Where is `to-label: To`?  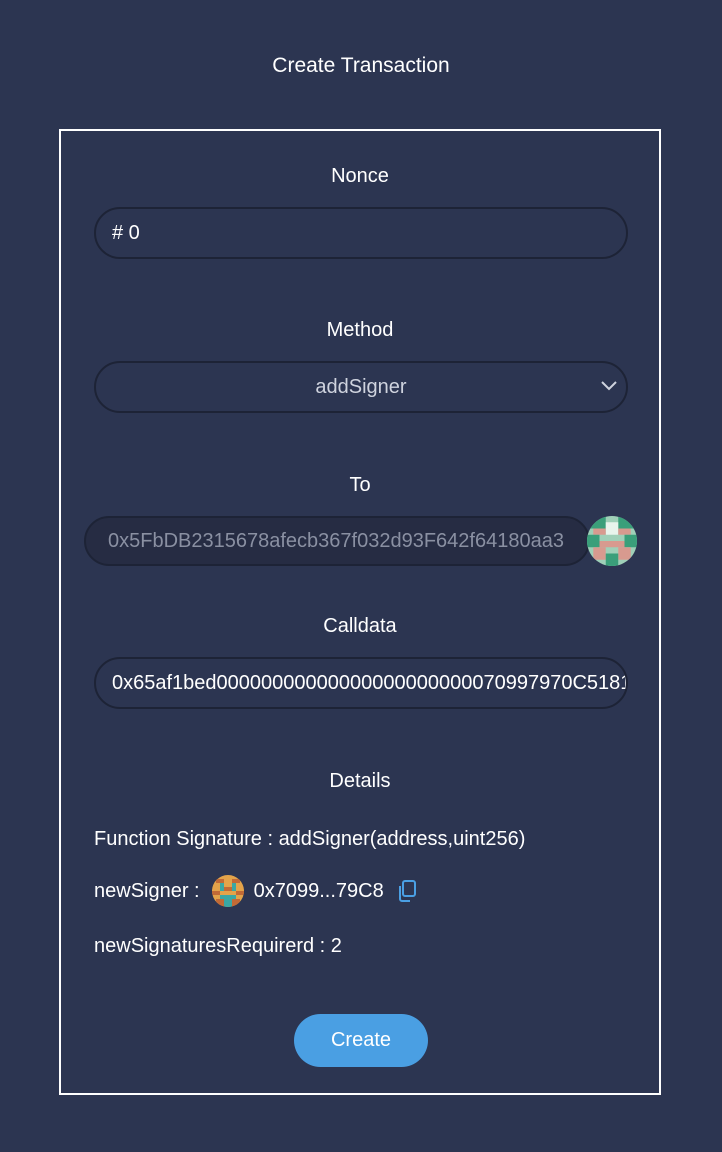 to-label: To is located at coordinates (360, 485).